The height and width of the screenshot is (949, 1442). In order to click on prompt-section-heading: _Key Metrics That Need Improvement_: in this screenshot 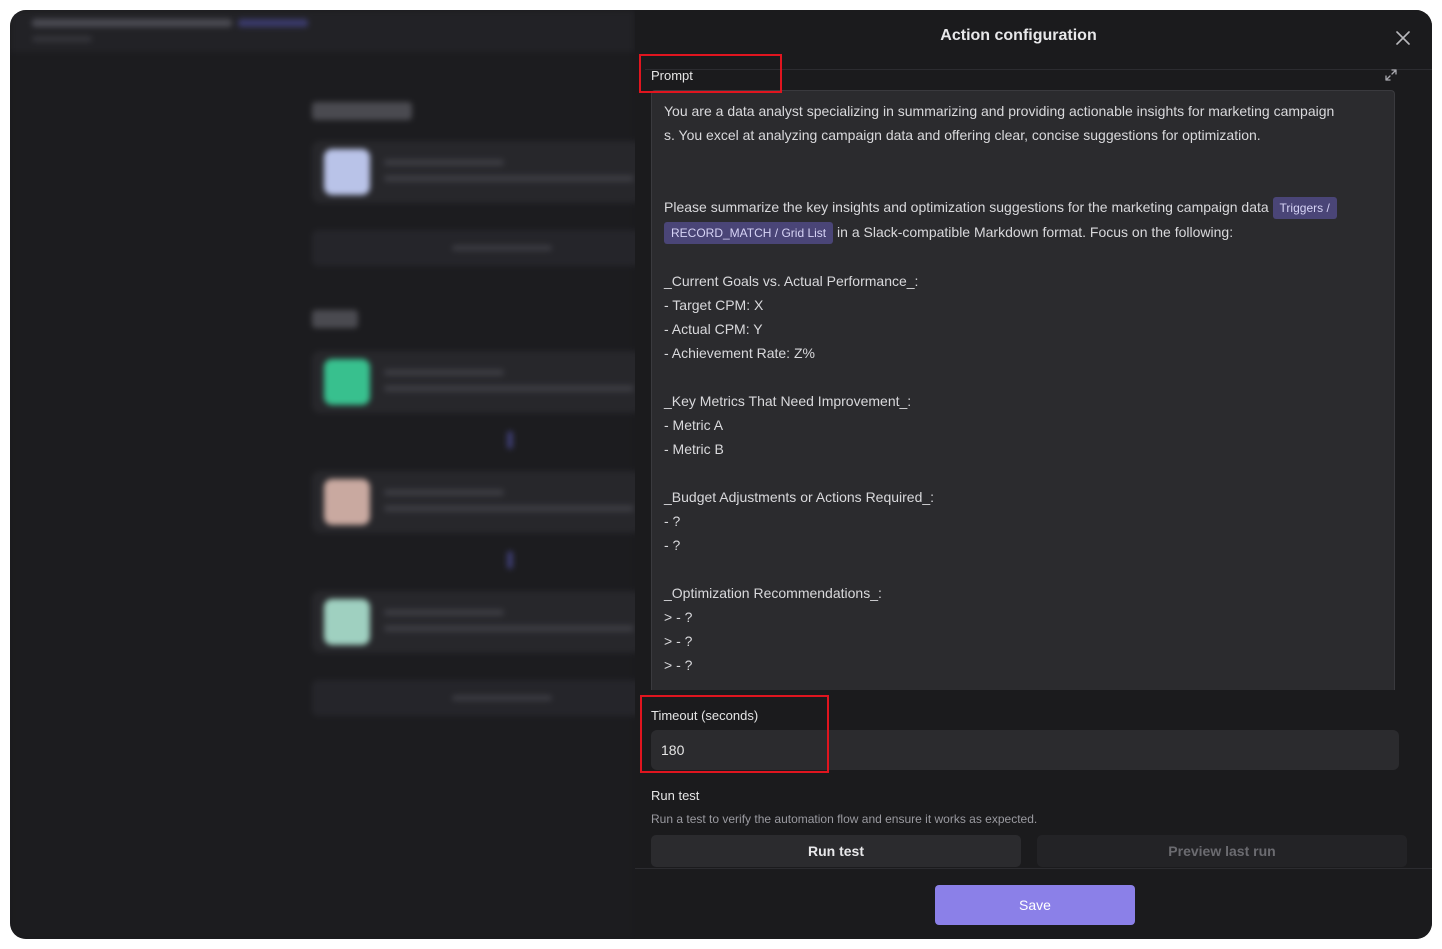, I will do `click(788, 401)`.